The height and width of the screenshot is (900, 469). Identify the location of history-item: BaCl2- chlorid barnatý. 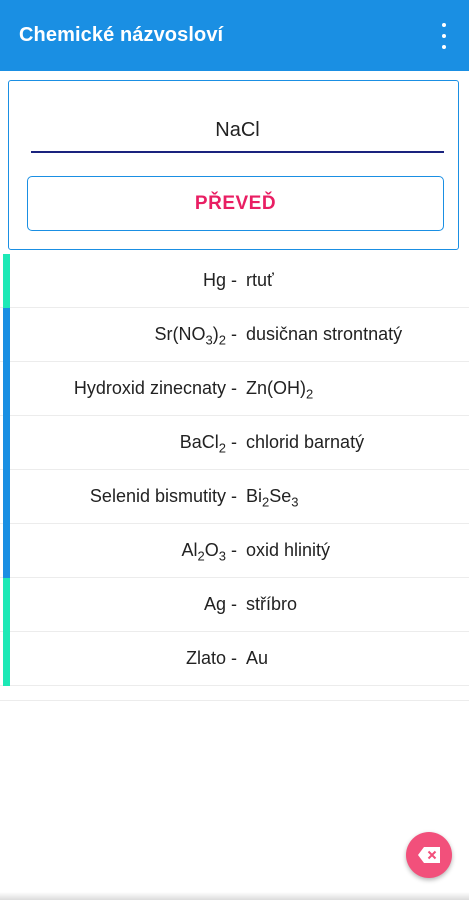
(234, 443).